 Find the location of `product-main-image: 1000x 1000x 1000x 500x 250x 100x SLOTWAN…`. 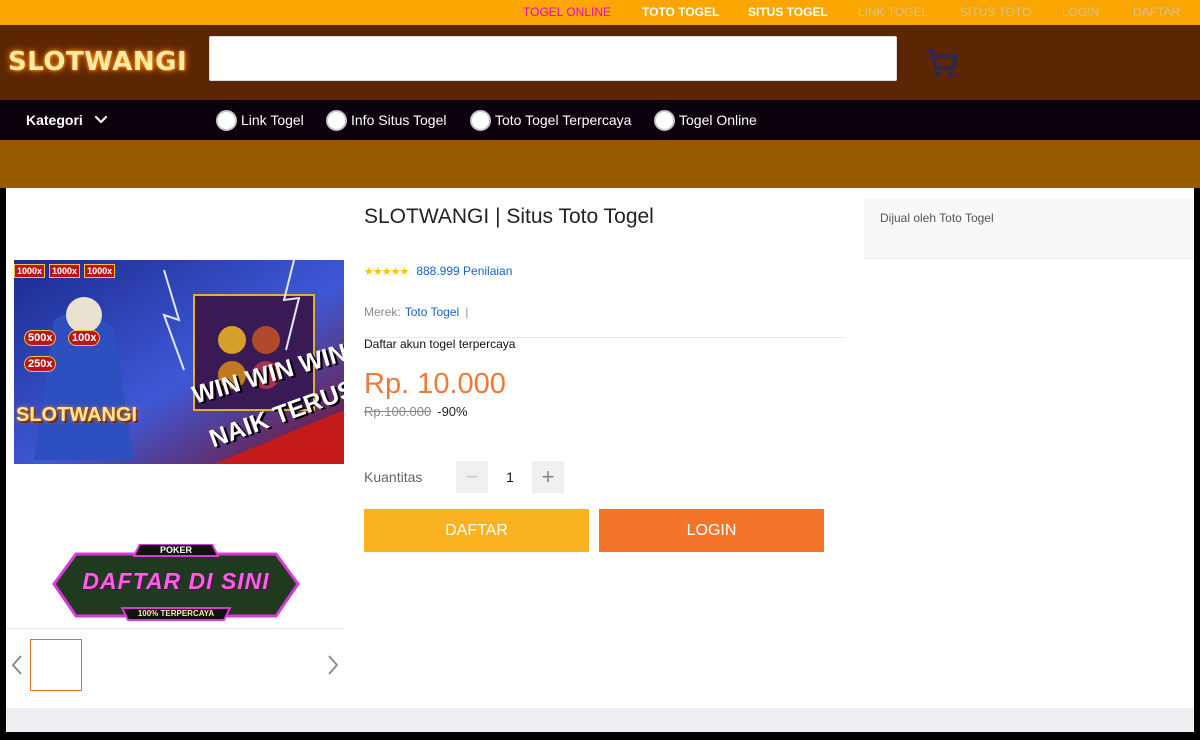

product-main-image: 1000x 1000x 1000x 500x 250x 100x SLOTWAN… is located at coordinates (179, 362).